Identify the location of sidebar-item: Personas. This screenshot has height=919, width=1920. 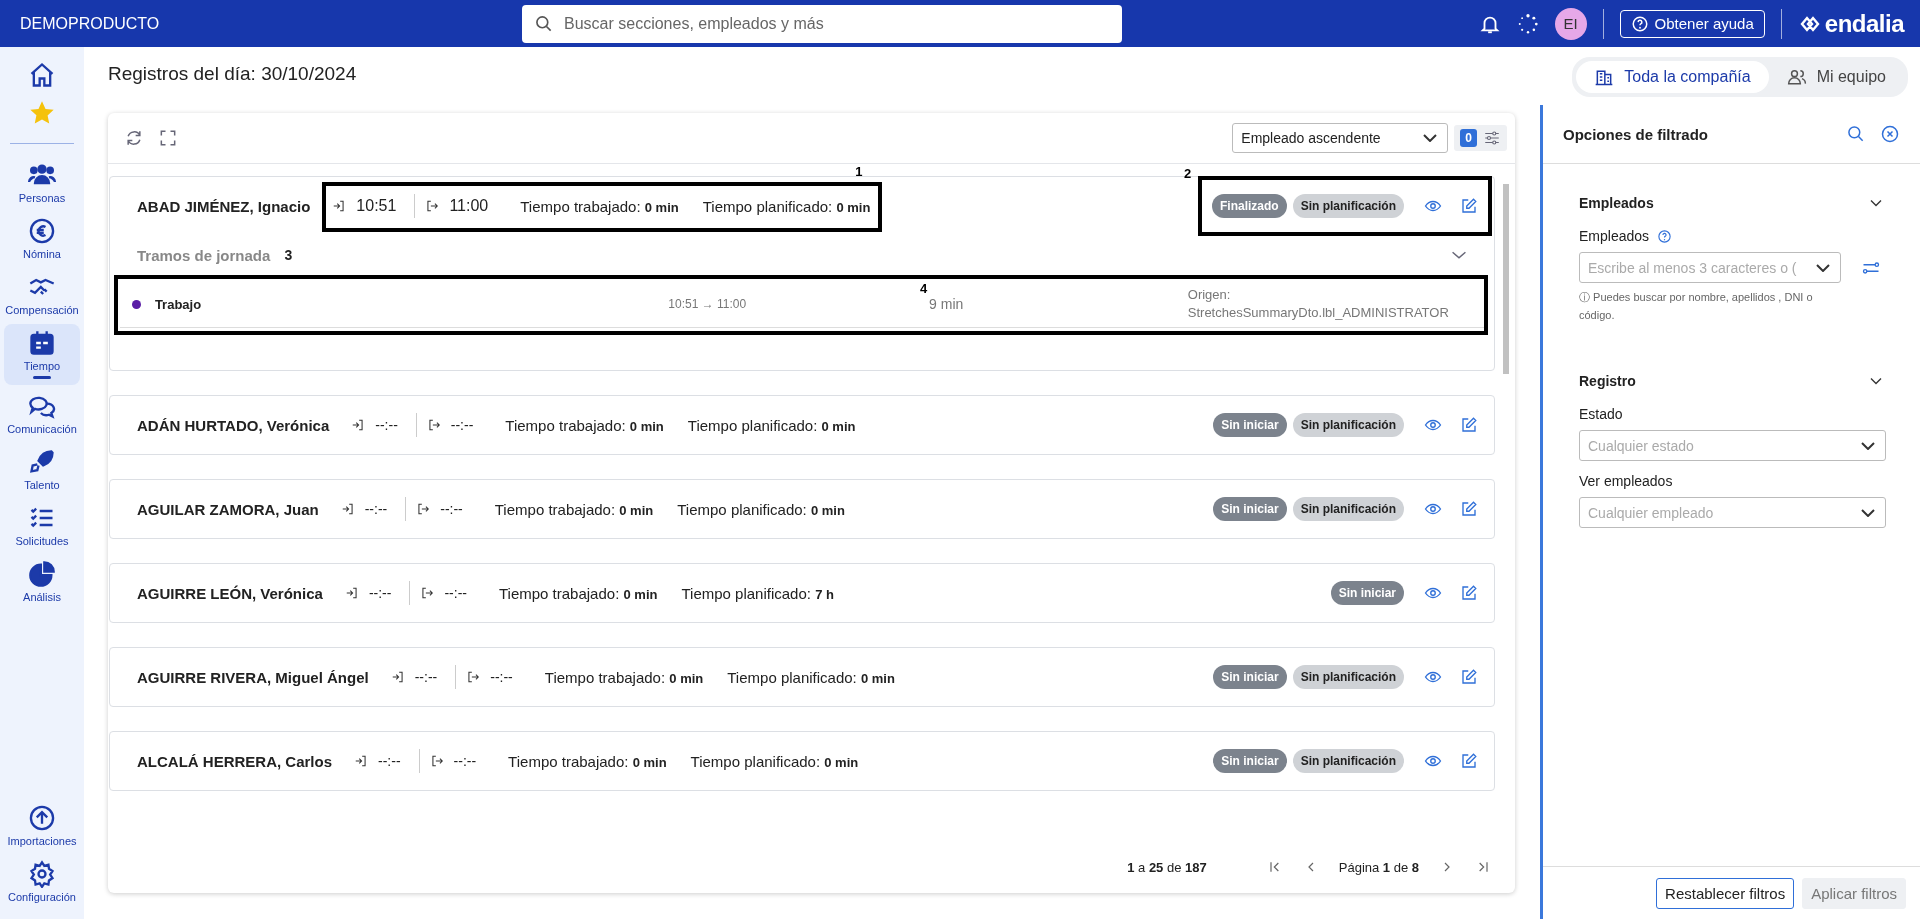
(42, 183).